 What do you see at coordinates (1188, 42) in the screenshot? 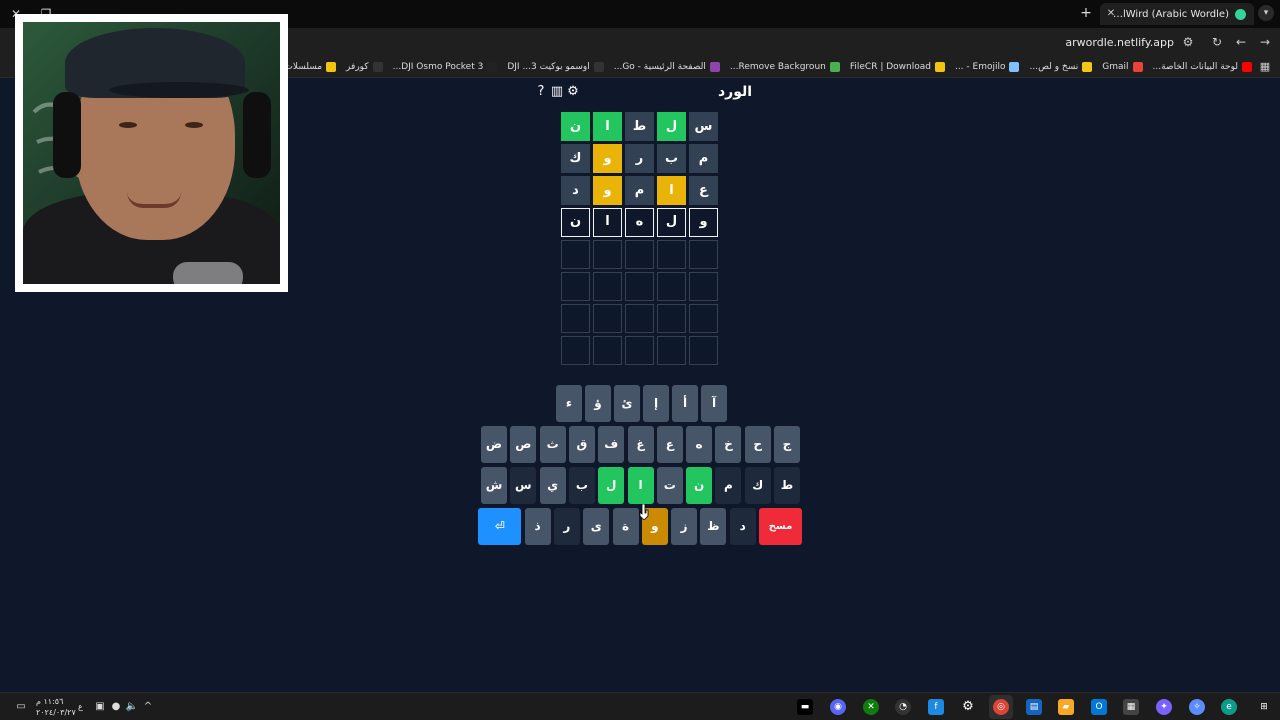
I see `site-settings-icon: ⚙` at bounding box center [1188, 42].